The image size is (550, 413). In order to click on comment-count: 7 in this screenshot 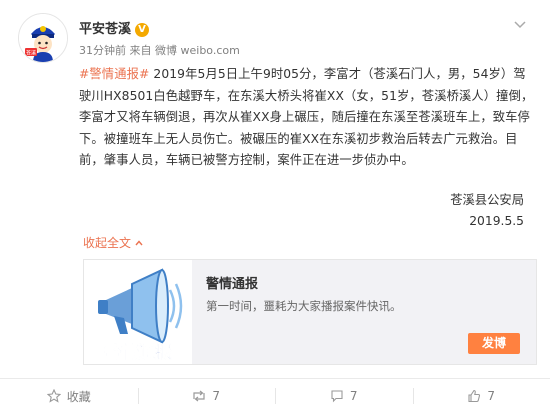, I will do `click(353, 396)`.